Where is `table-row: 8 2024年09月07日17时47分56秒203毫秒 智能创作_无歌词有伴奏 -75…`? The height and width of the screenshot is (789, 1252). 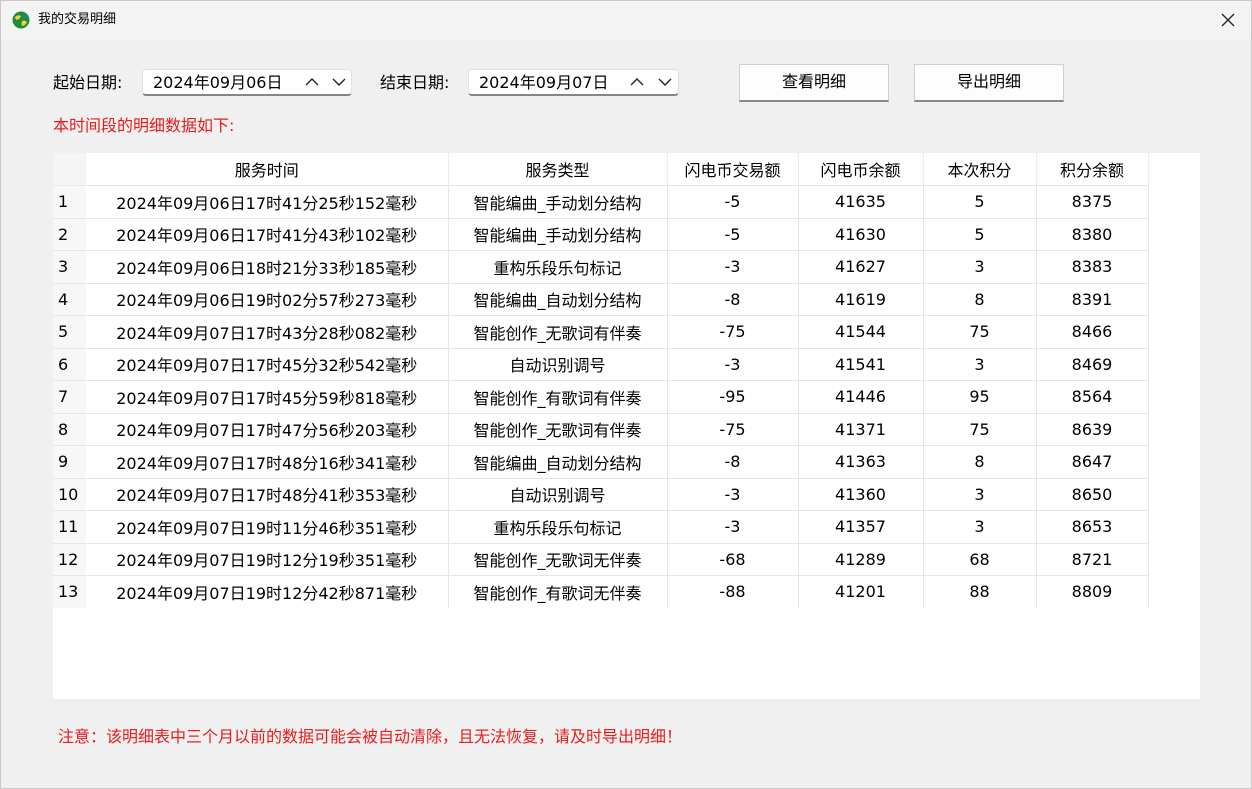 table-row: 8 2024年09月07日17时47分56秒203毫秒 智能创作_无歌词有伴奏 -75… is located at coordinates (601, 429).